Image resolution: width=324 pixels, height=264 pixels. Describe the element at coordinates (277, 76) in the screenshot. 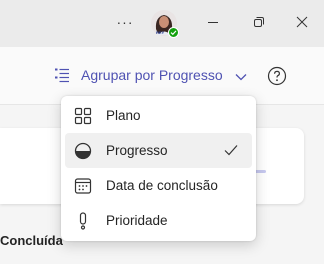

I see `help-icon` at that location.